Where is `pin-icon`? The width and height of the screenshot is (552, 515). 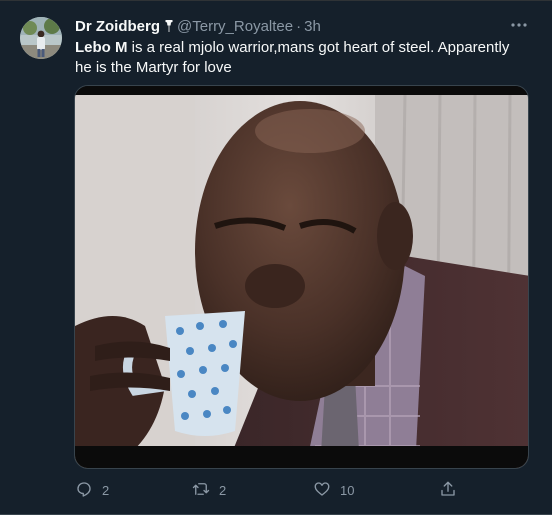
pin-icon is located at coordinates (169, 26).